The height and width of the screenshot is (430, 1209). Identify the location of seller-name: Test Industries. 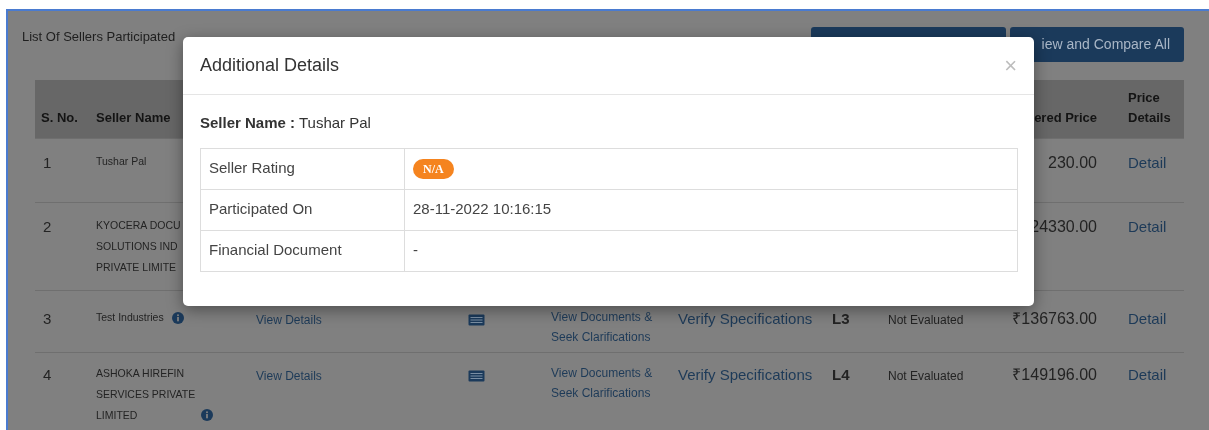
(130, 317).